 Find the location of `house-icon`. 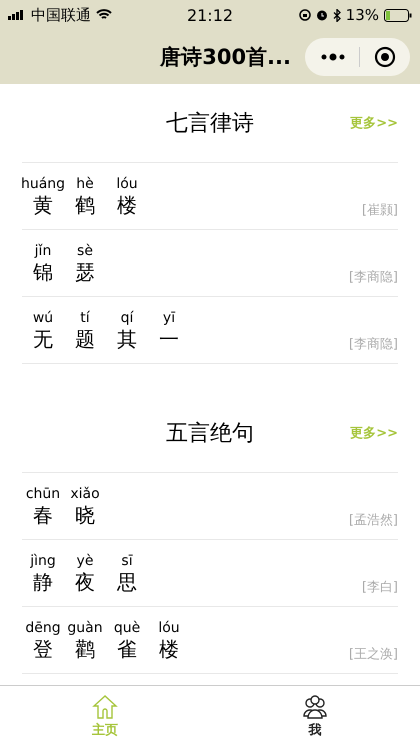

house-icon is located at coordinates (105, 707).